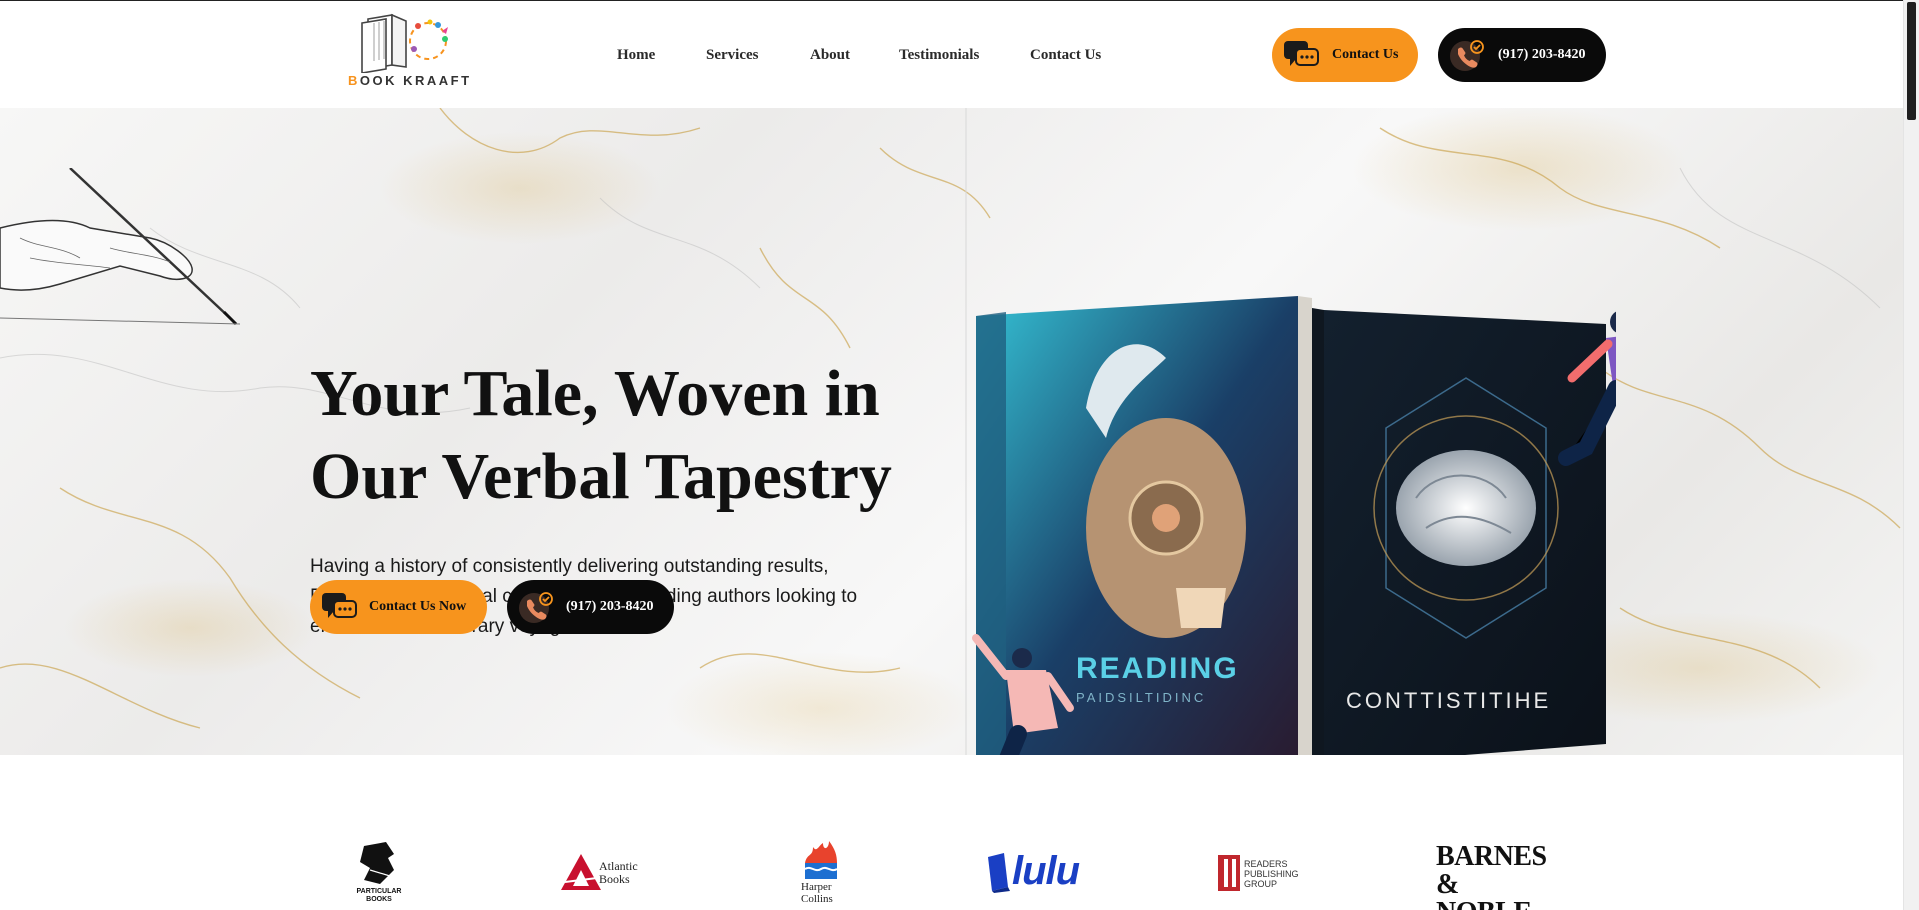 The width and height of the screenshot is (1919, 910). Describe the element at coordinates (1911, 455) in the screenshot. I see `page-scrollbar` at that location.